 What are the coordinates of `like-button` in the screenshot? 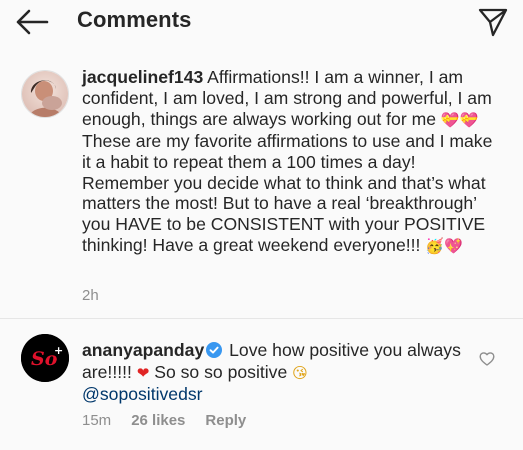 It's located at (487, 359).